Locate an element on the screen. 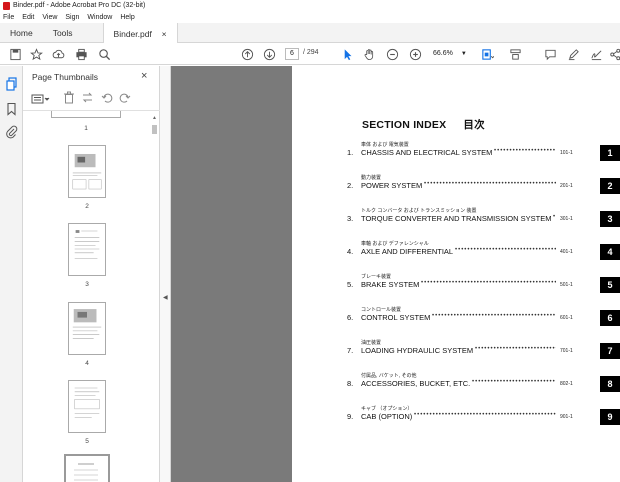 Image resolution: width=620 pixels, height=482 pixels. tab-document: Binder.pdf × is located at coordinates (140, 33).